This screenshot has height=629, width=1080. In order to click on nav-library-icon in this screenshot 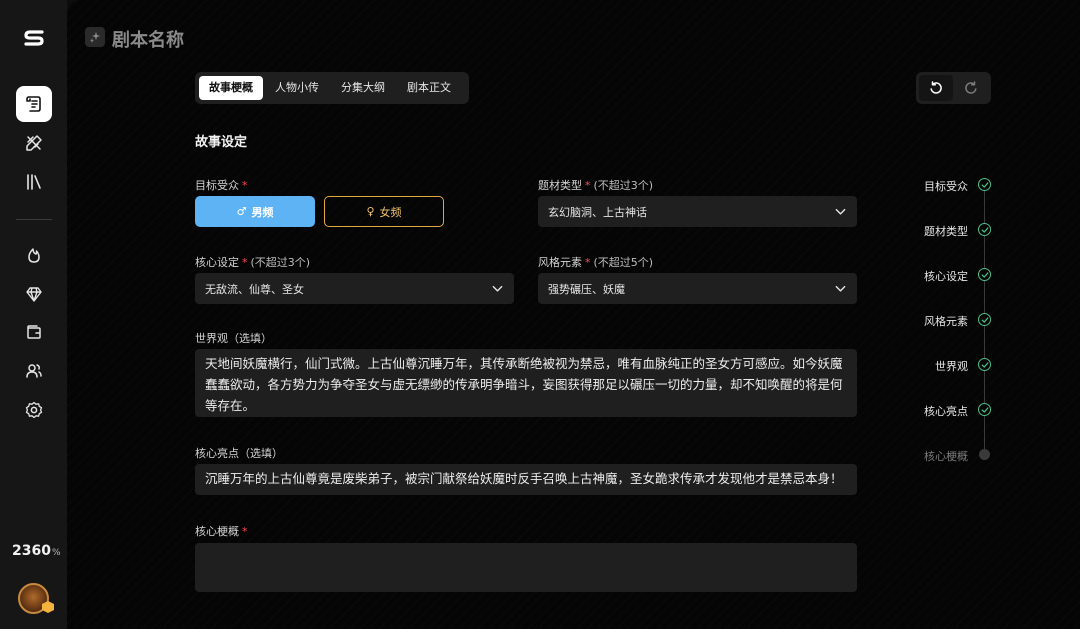, I will do `click(34, 182)`.